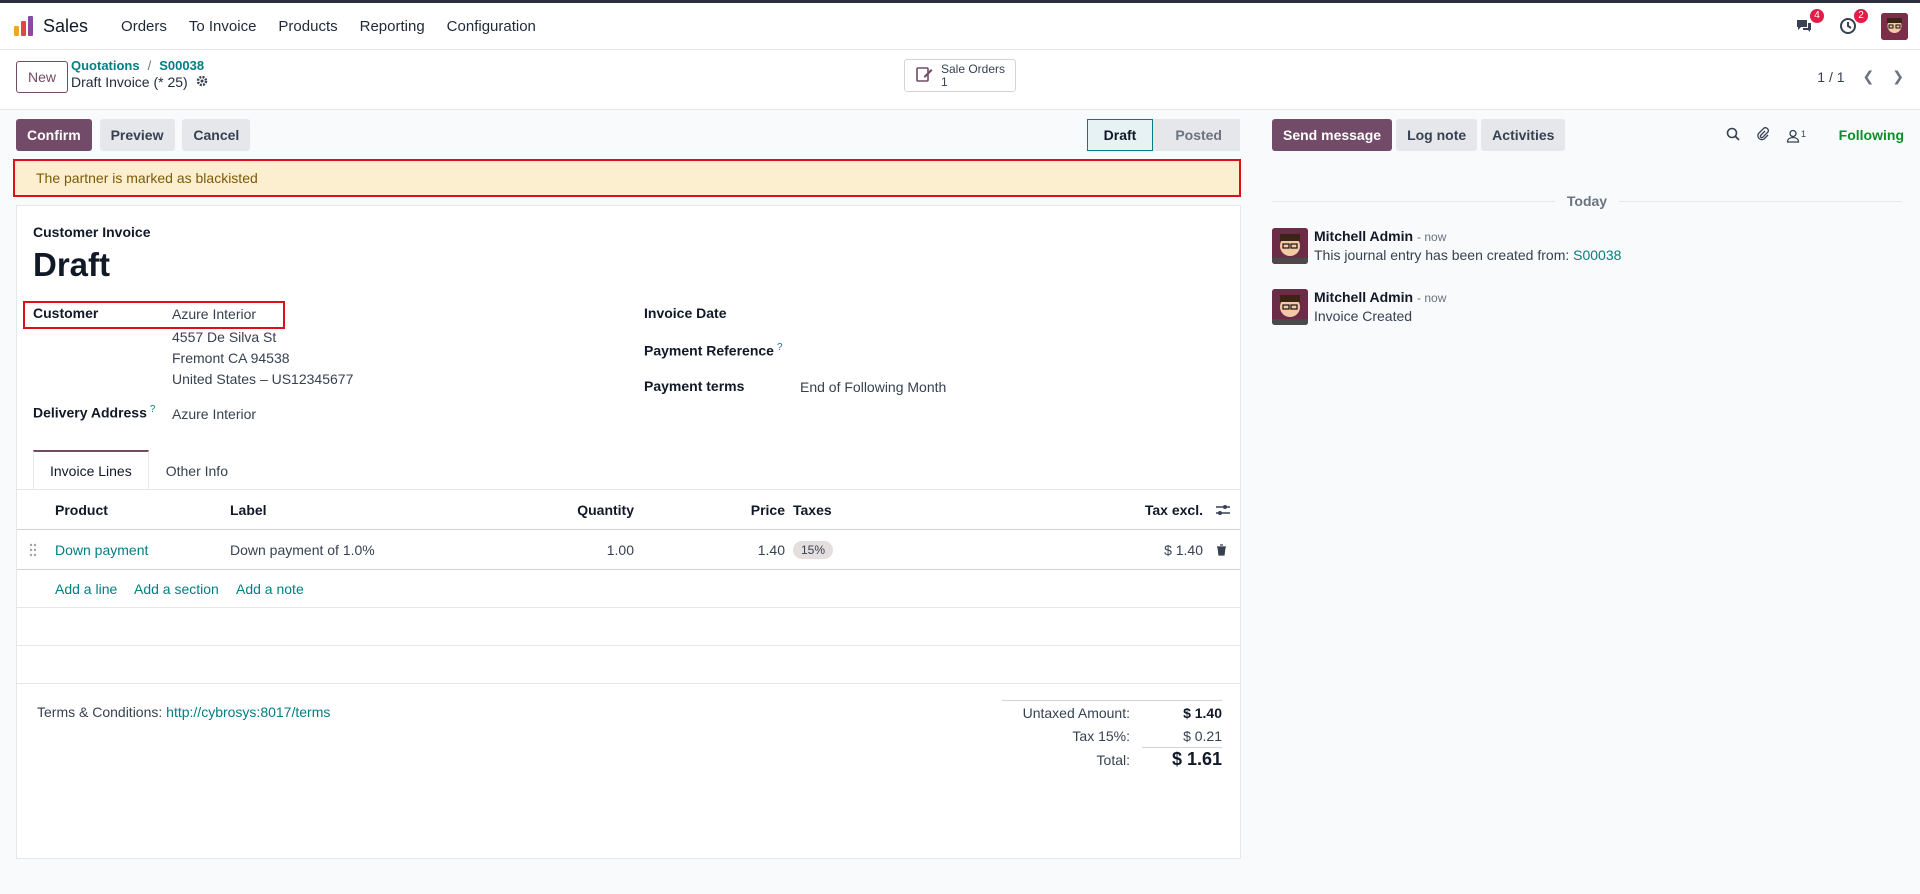 The image size is (1920, 894). Describe the element at coordinates (86, 588) in the screenshot. I see `add-line-link: Add a line` at that location.